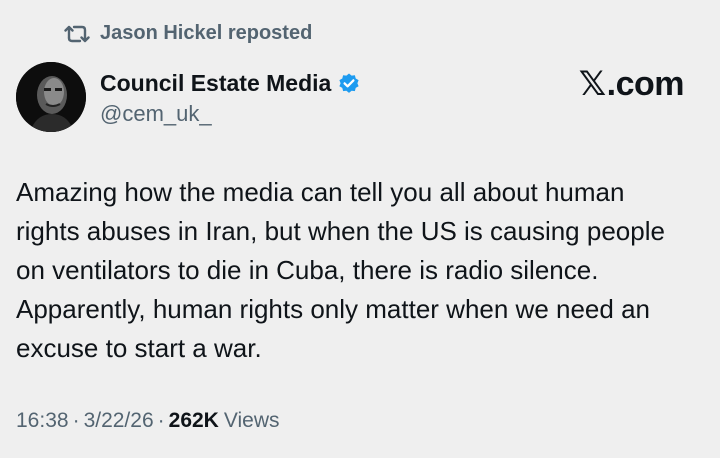 This screenshot has height=458, width=720. What do you see at coordinates (51, 97) in the screenshot?
I see `avatar` at bounding box center [51, 97].